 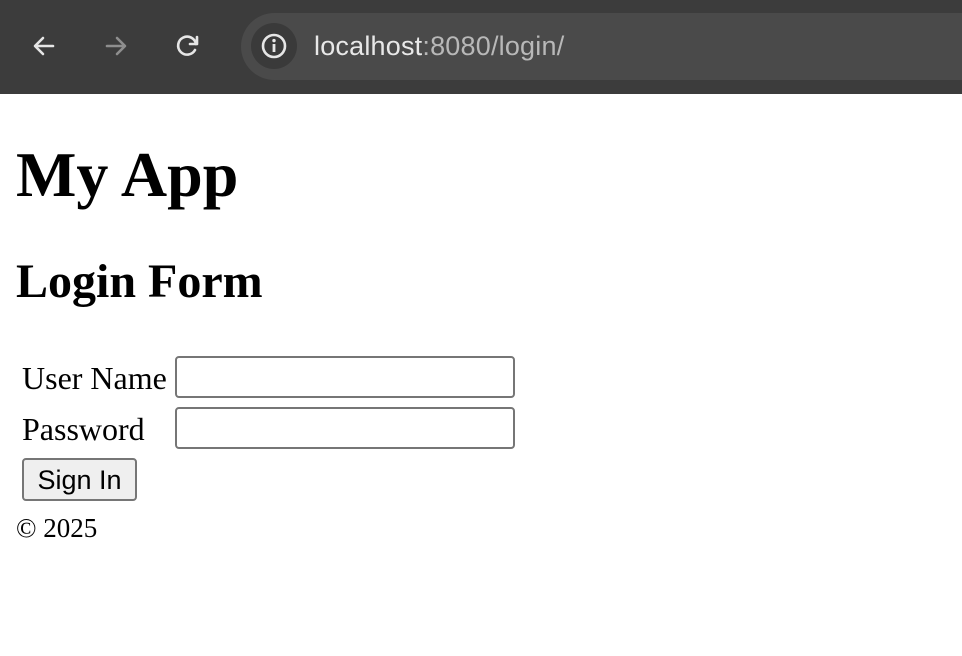 I want to click on username-input, so click(x=345, y=377).